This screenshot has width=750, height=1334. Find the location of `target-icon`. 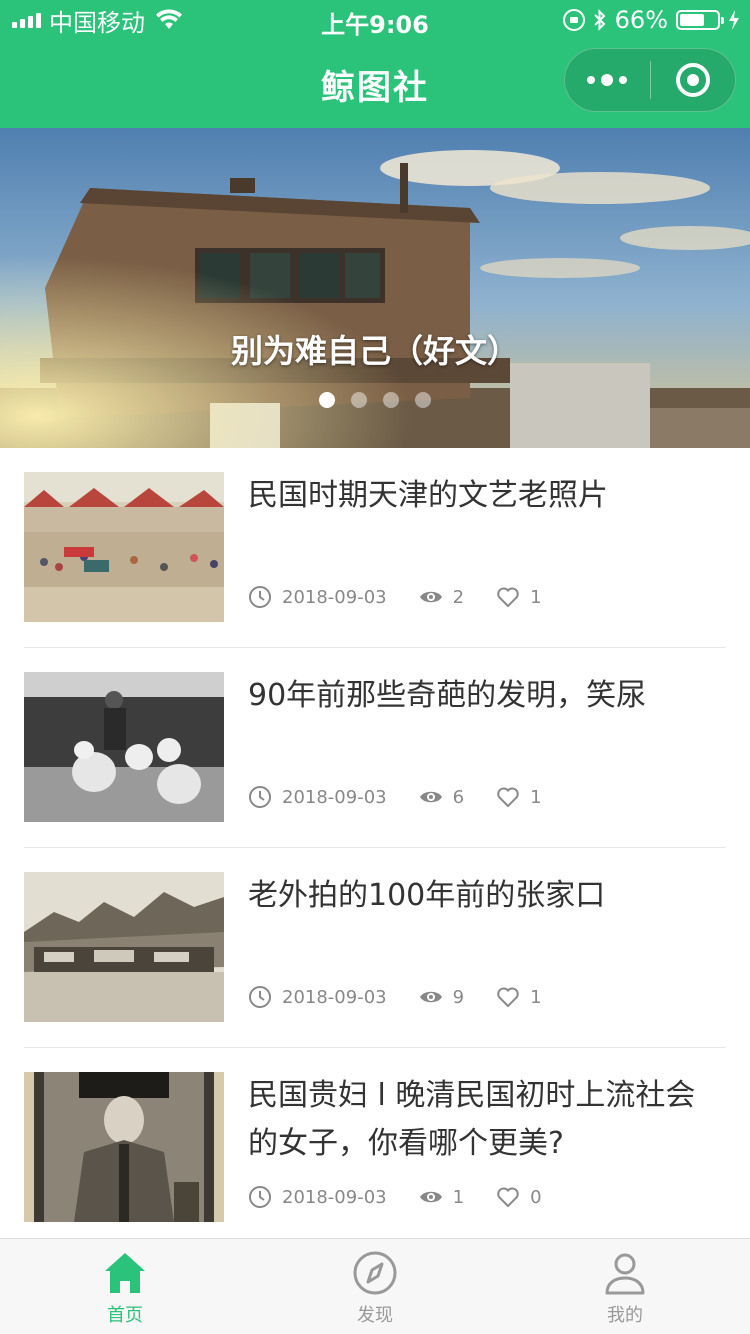

target-icon is located at coordinates (692, 80).